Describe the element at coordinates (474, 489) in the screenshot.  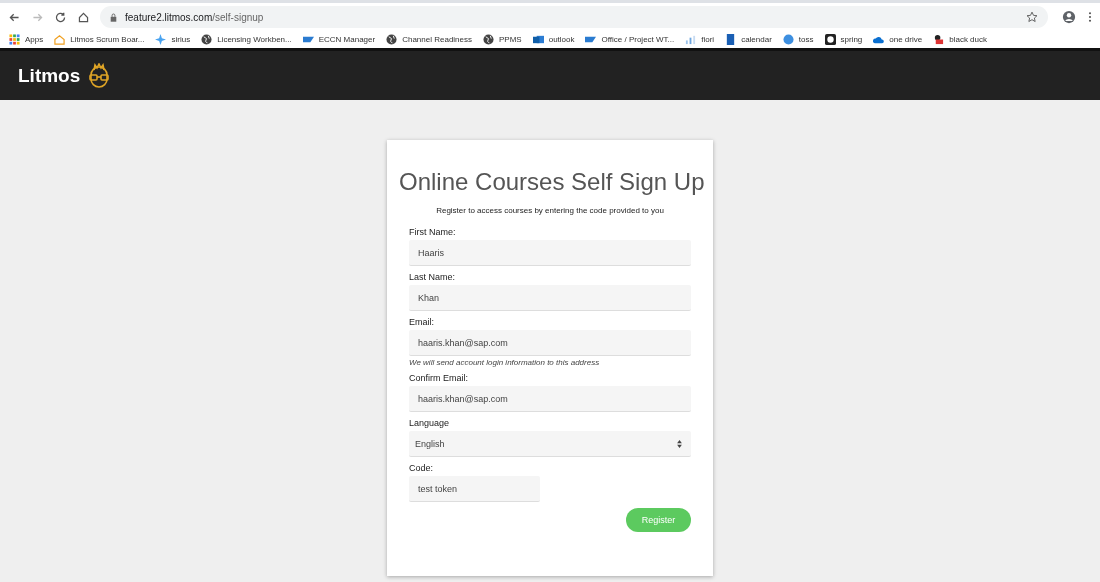
I see `input-field: test token` at that location.